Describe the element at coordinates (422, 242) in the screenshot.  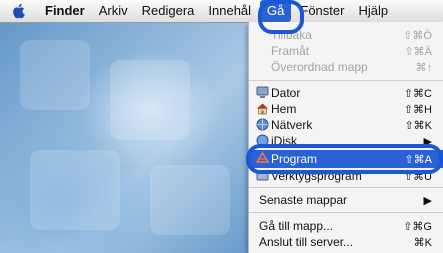
I see `menu-item-shortcut: ⌘K` at that location.